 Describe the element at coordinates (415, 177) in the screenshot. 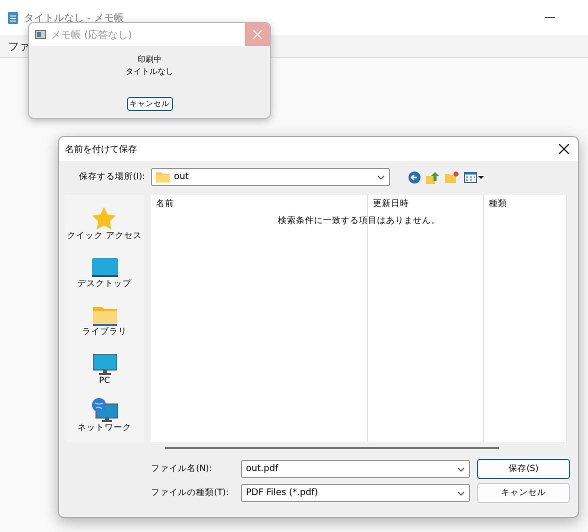

I see `back-icon` at that location.